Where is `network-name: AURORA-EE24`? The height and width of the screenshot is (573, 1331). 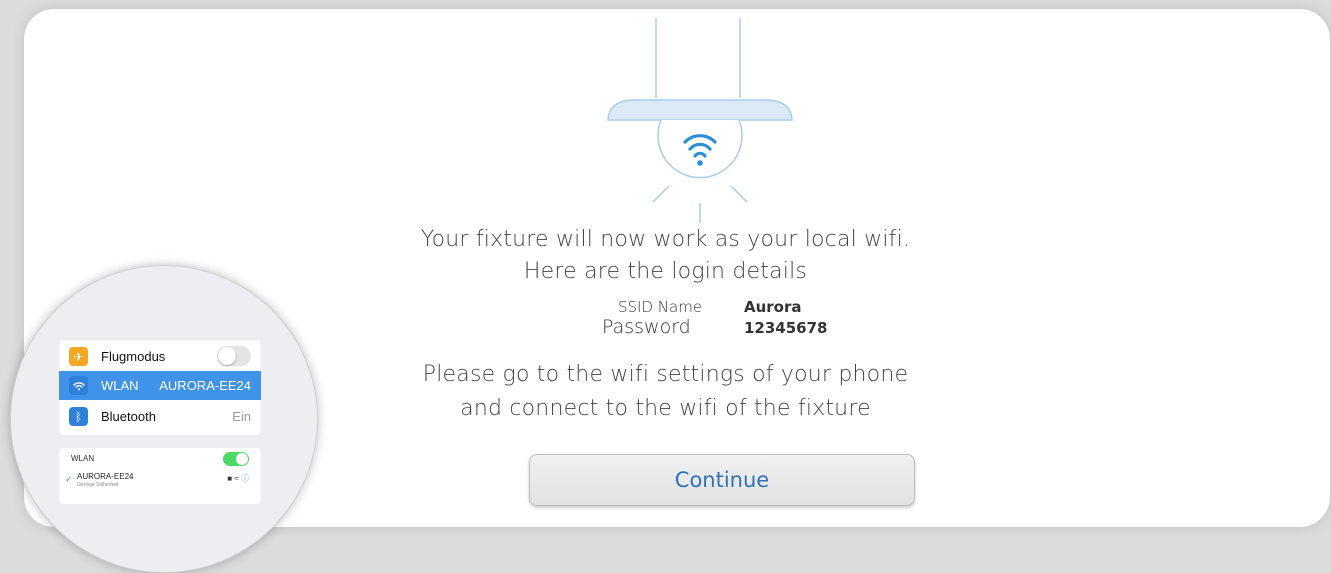 network-name: AURORA-EE24 is located at coordinates (105, 476).